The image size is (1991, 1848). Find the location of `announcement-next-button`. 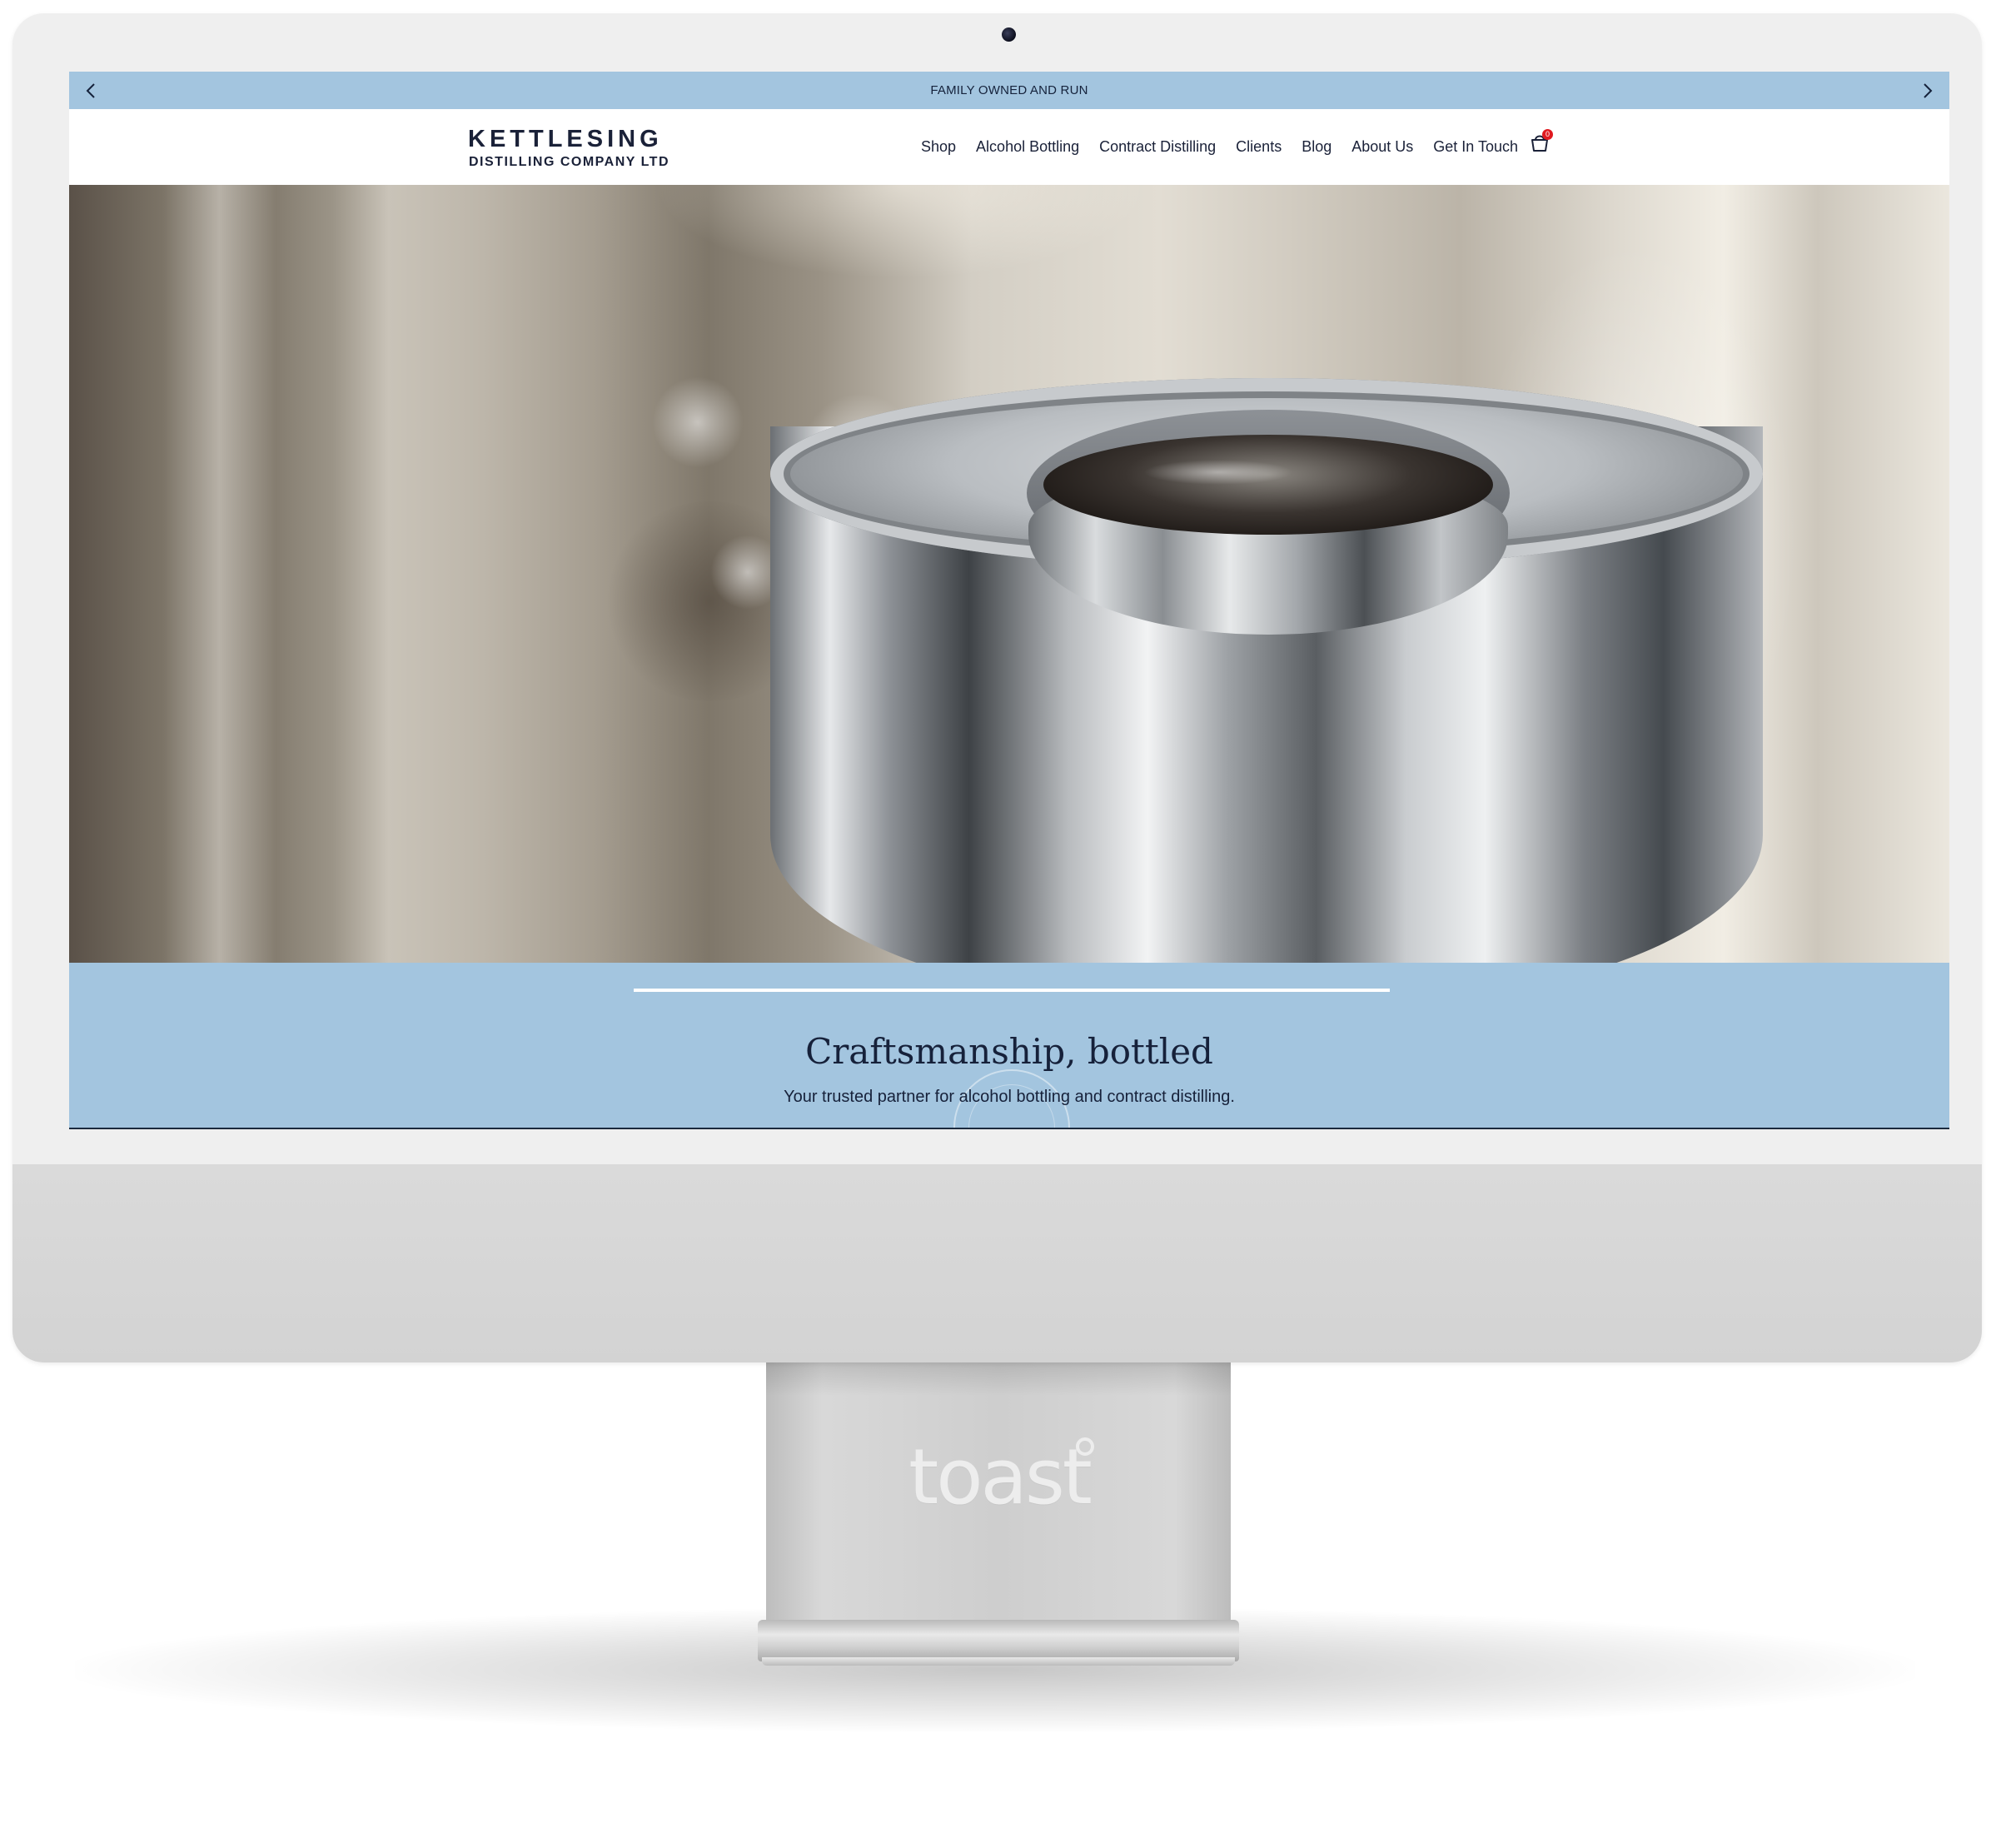

announcement-next-button is located at coordinates (1927, 90).